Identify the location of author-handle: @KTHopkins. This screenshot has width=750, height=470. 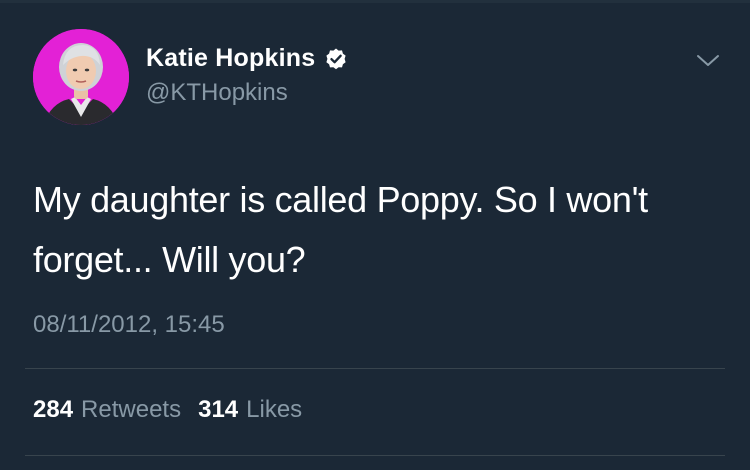
(217, 93).